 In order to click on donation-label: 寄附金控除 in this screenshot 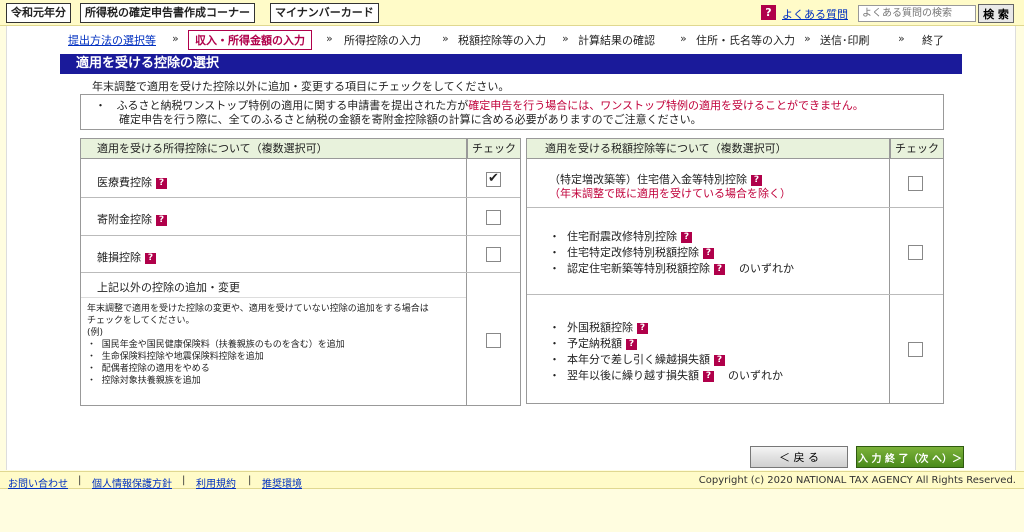, I will do `click(124, 219)`.